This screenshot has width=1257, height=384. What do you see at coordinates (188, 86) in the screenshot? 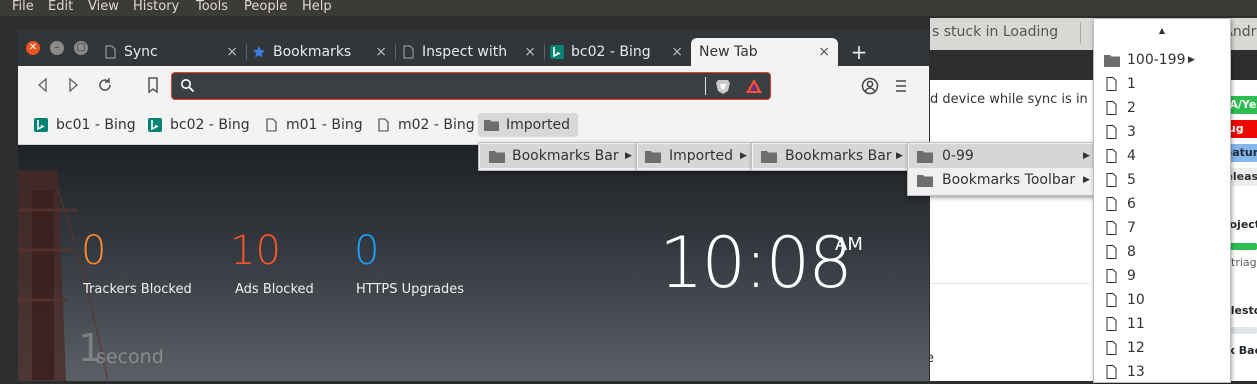
I see `search-icon` at bounding box center [188, 86].